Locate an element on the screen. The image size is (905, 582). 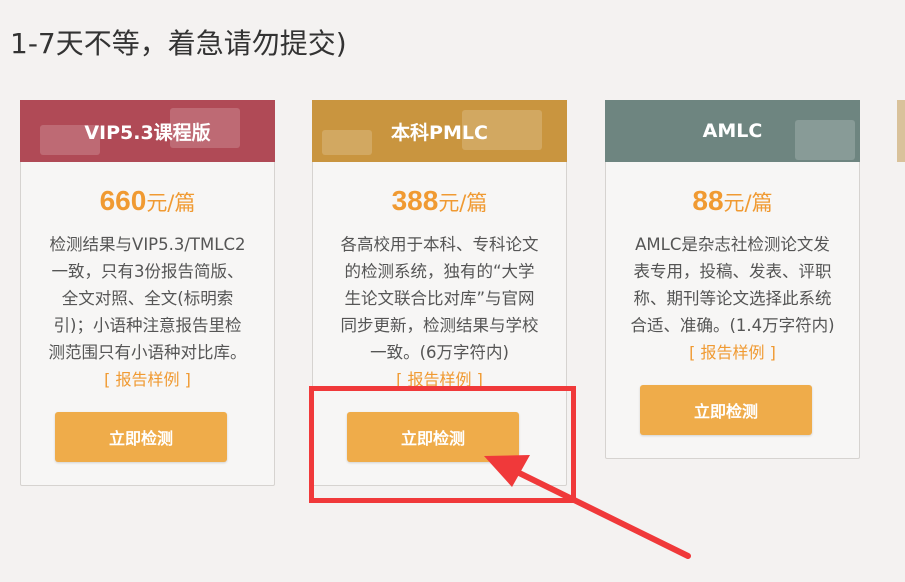
card-title: VIP5.3课程版 is located at coordinates (147, 132).